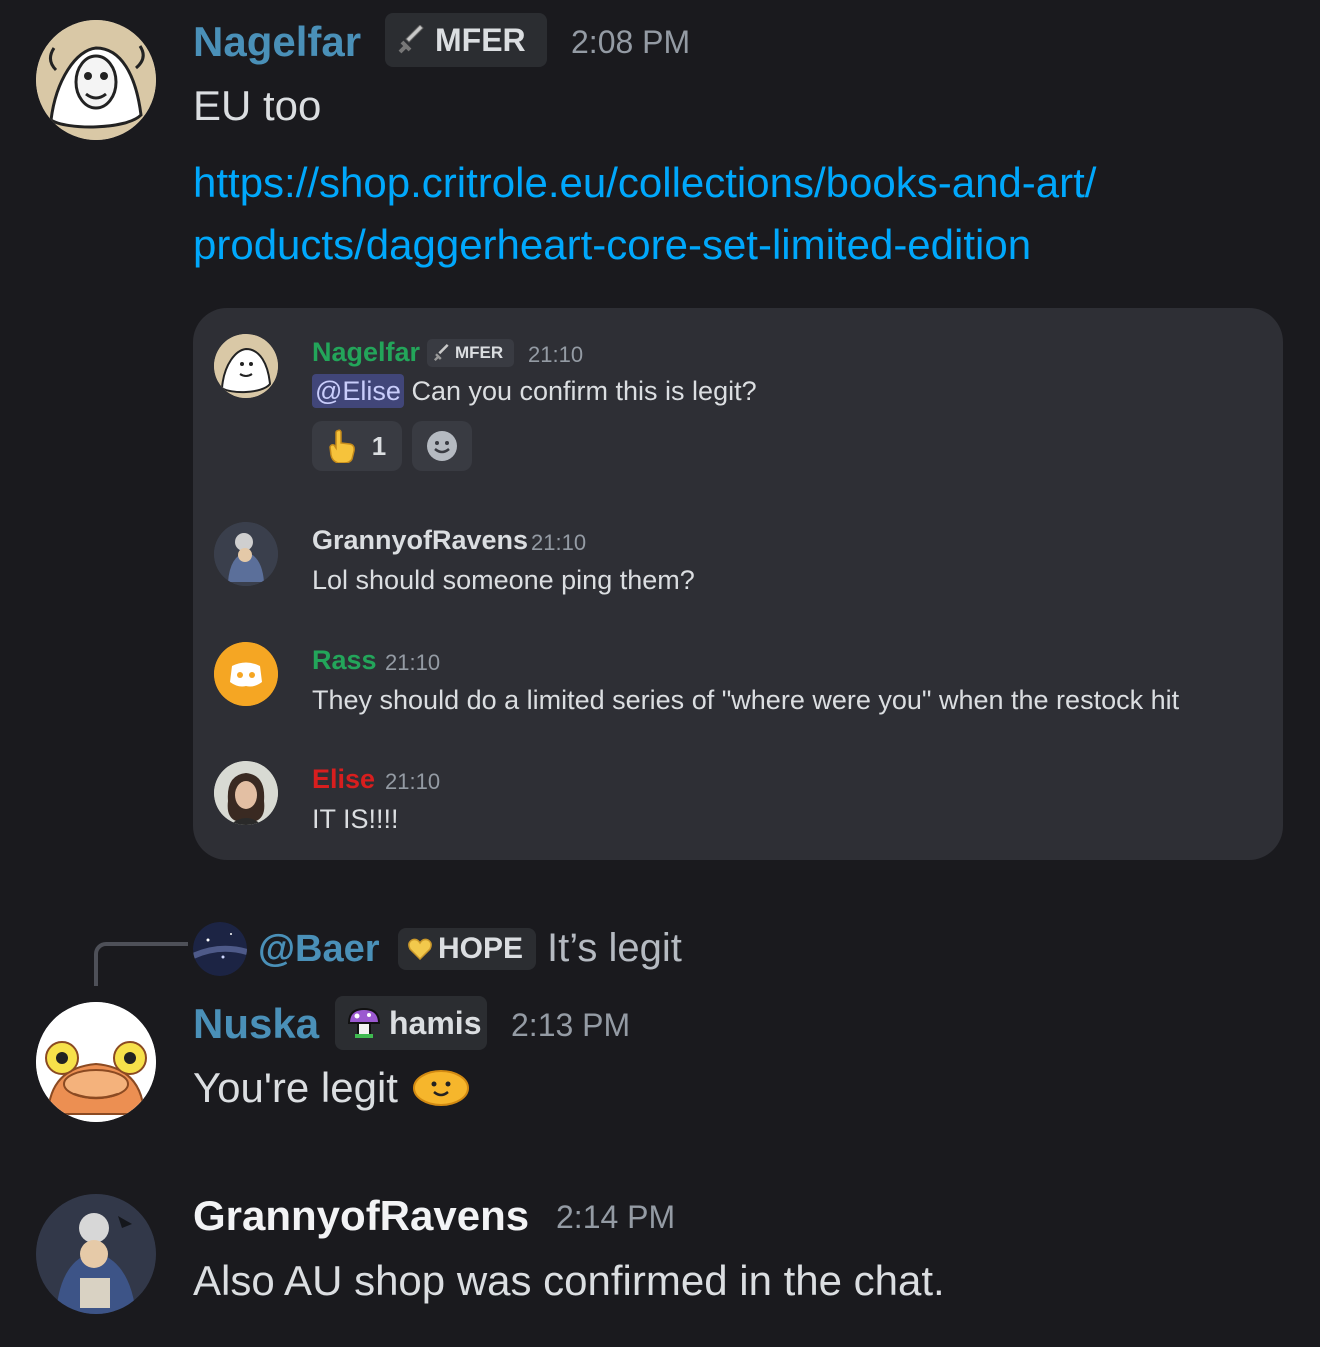 Image resolution: width=1320 pixels, height=1347 pixels. What do you see at coordinates (343, 446) in the screenshot?
I see `pointing-hand-icon` at bounding box center [343, 446].